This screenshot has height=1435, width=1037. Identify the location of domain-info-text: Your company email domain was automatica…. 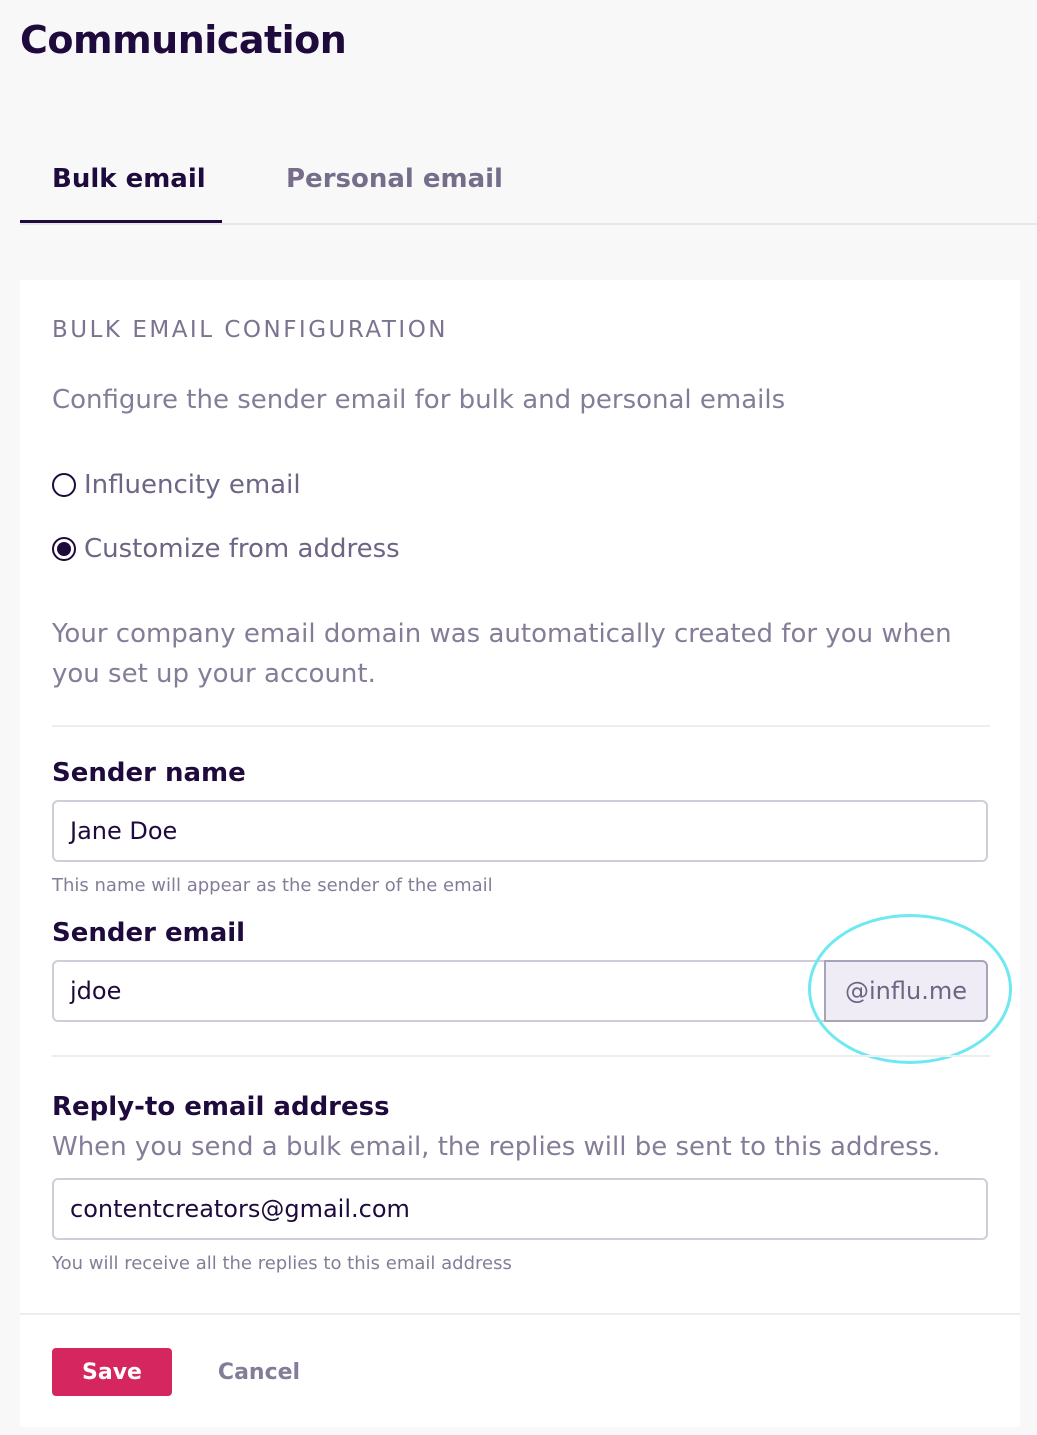
(502, 654).